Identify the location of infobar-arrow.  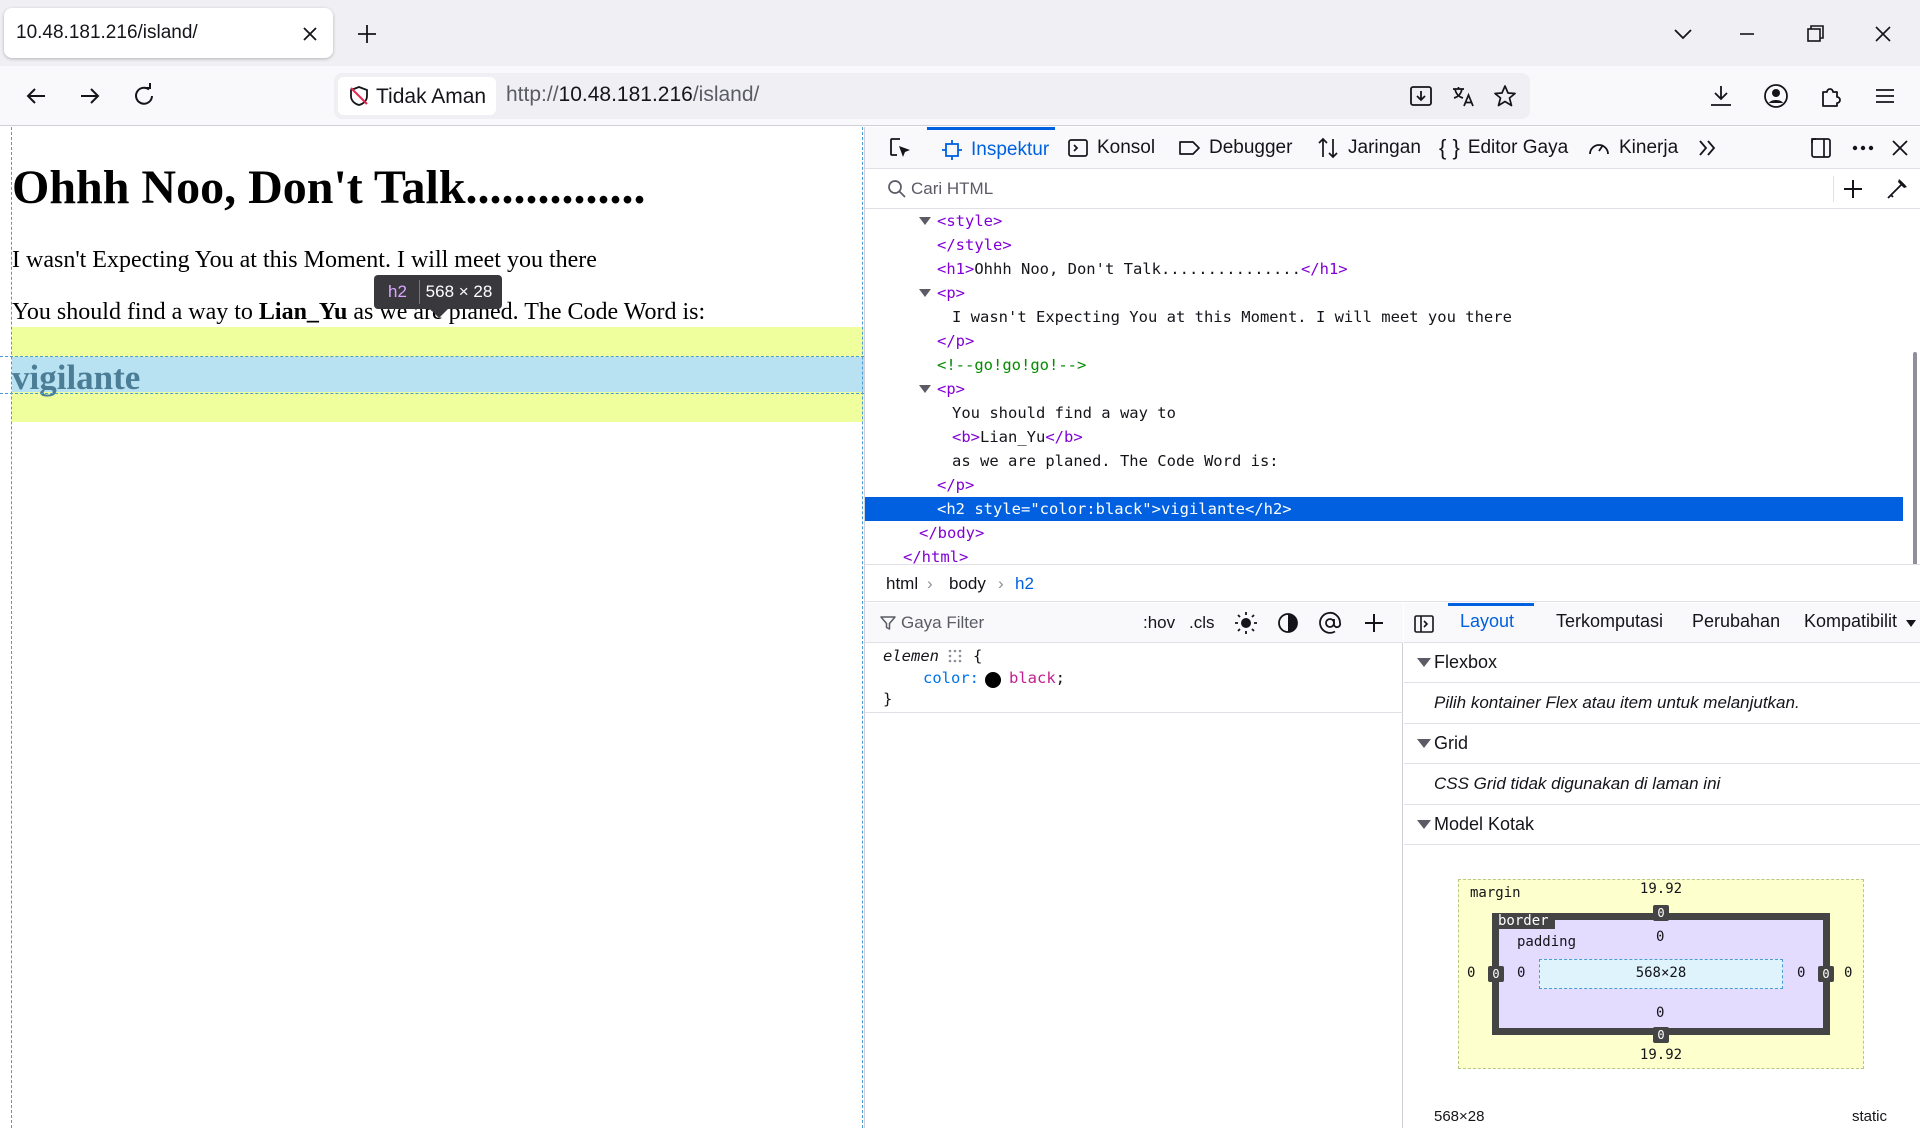
(439, 313).